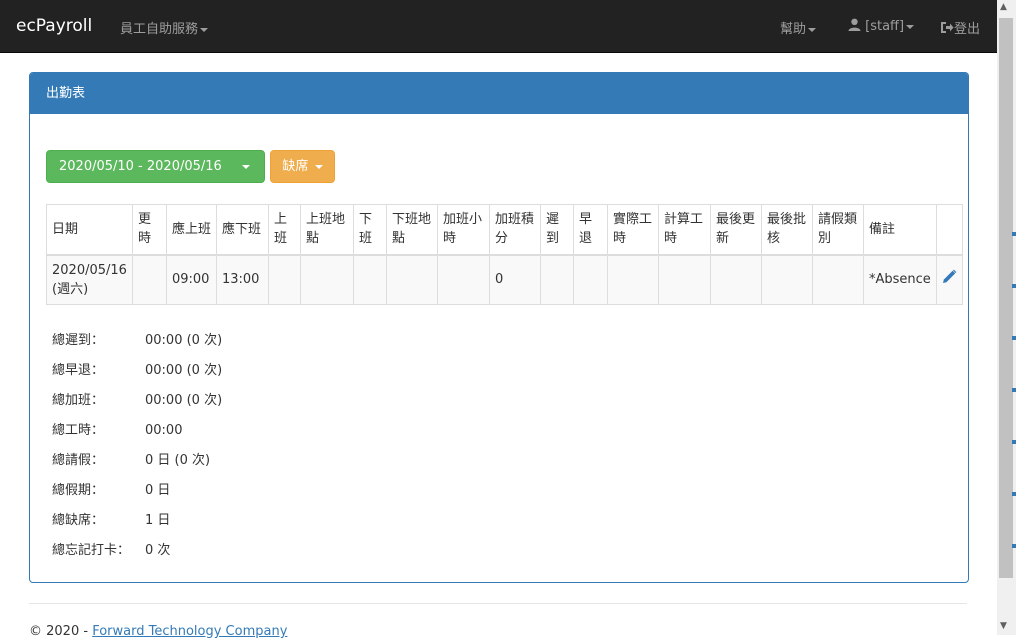  Describe the element at coordinates (498, 603) in the screenshot. I see `footer-divider` at that location.